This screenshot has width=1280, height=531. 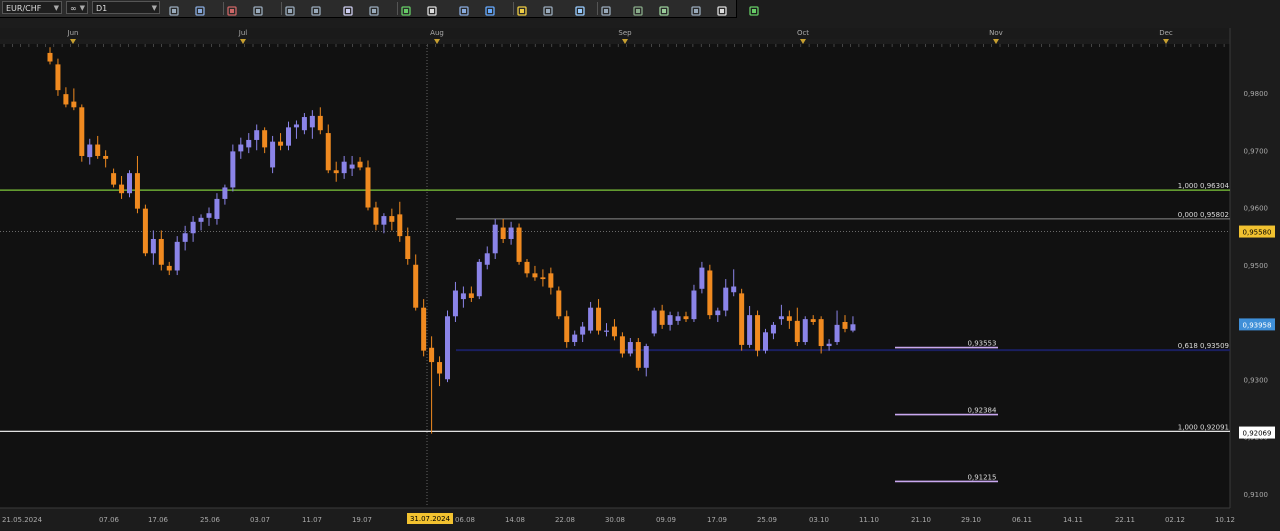 I want to click on link-select: ∞ ▼, so click(x=77, y=7).